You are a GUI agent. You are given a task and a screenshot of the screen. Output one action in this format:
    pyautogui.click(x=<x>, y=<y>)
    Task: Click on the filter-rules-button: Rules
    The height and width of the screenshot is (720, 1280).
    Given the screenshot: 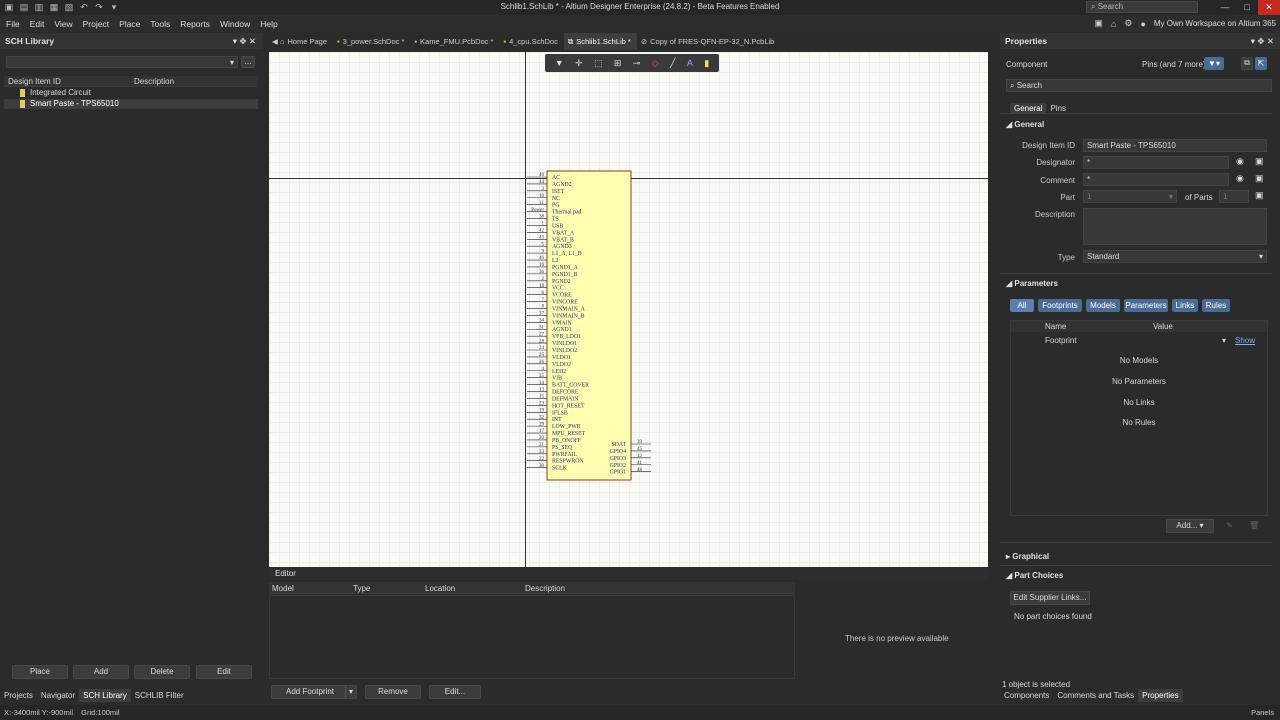 What is the action you would take?
    pyautogui.click(x=1216, y=305)
    